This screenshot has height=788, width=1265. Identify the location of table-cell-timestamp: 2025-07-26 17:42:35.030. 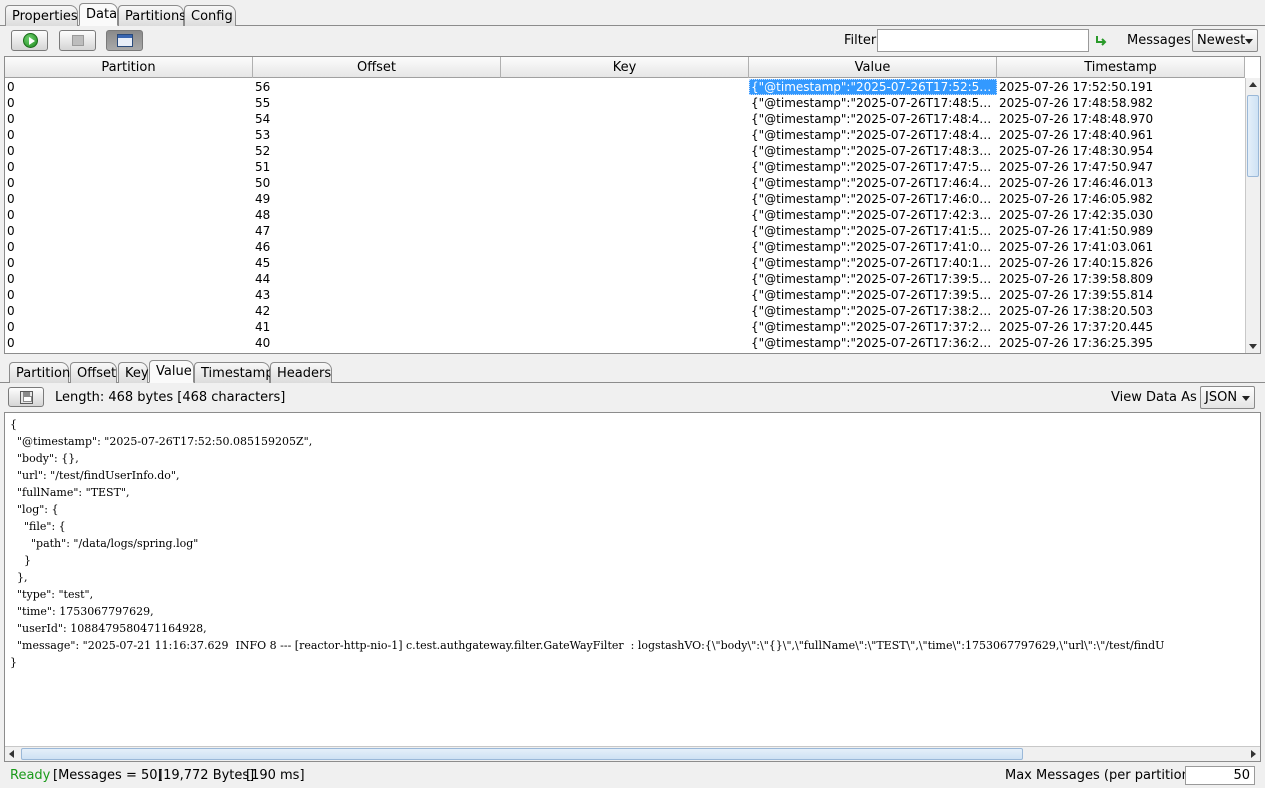
(1121, 215).